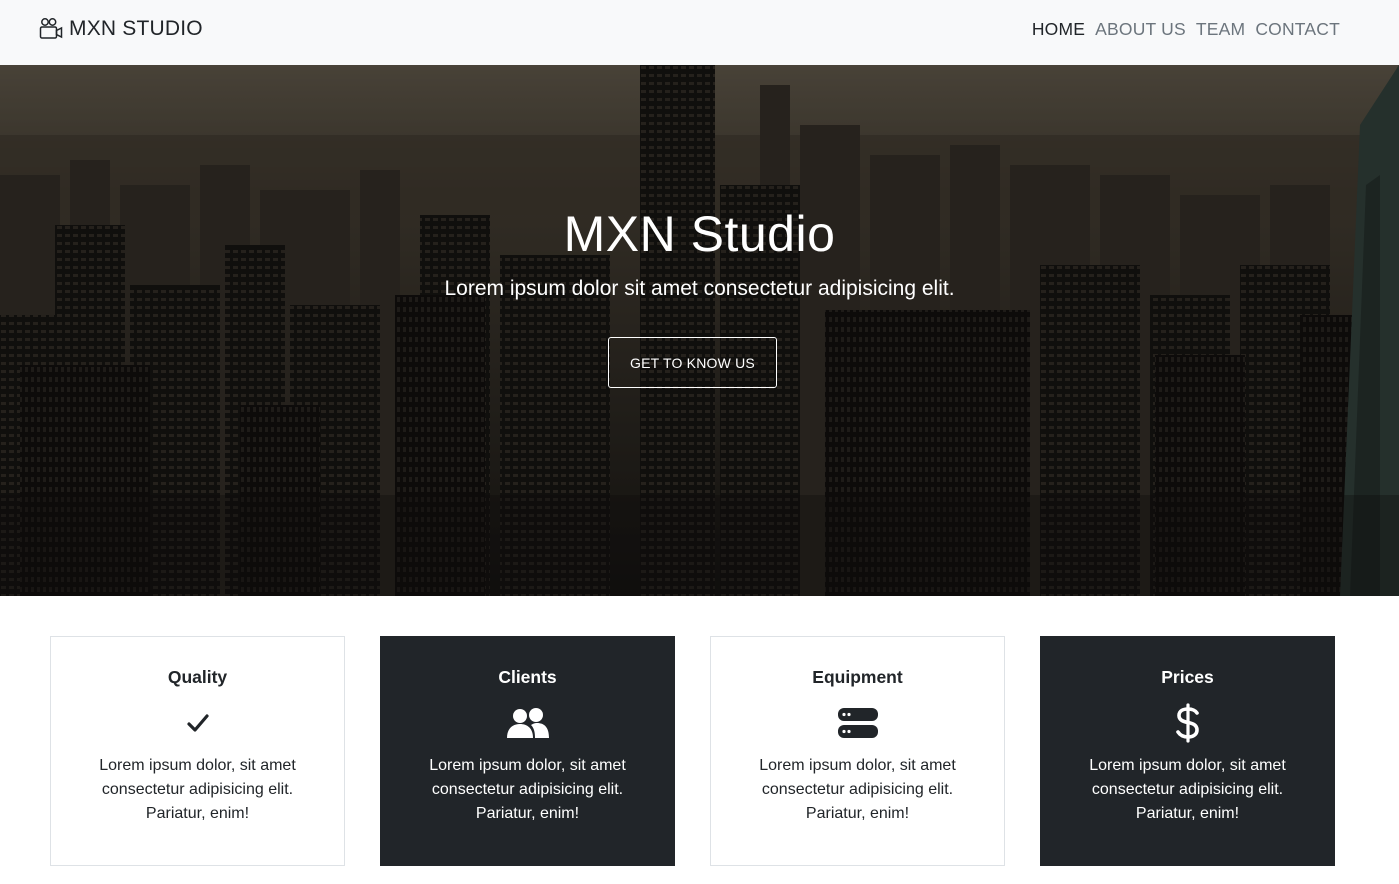 The width and height of the screenshot is (1399, 884). What do you see at coordinates (857, 677) in the screenshot?
I see `feature-title: Equipment` at bounding box center [857, 677].